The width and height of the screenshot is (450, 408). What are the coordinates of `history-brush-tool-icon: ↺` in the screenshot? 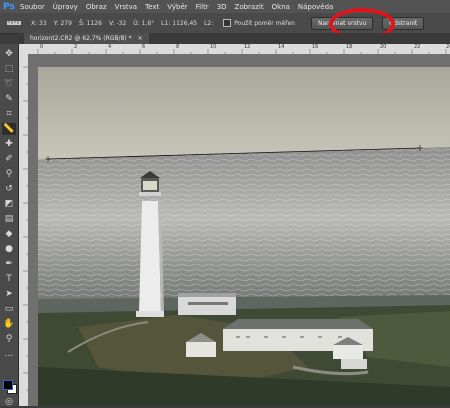 It's located at (9, 189).